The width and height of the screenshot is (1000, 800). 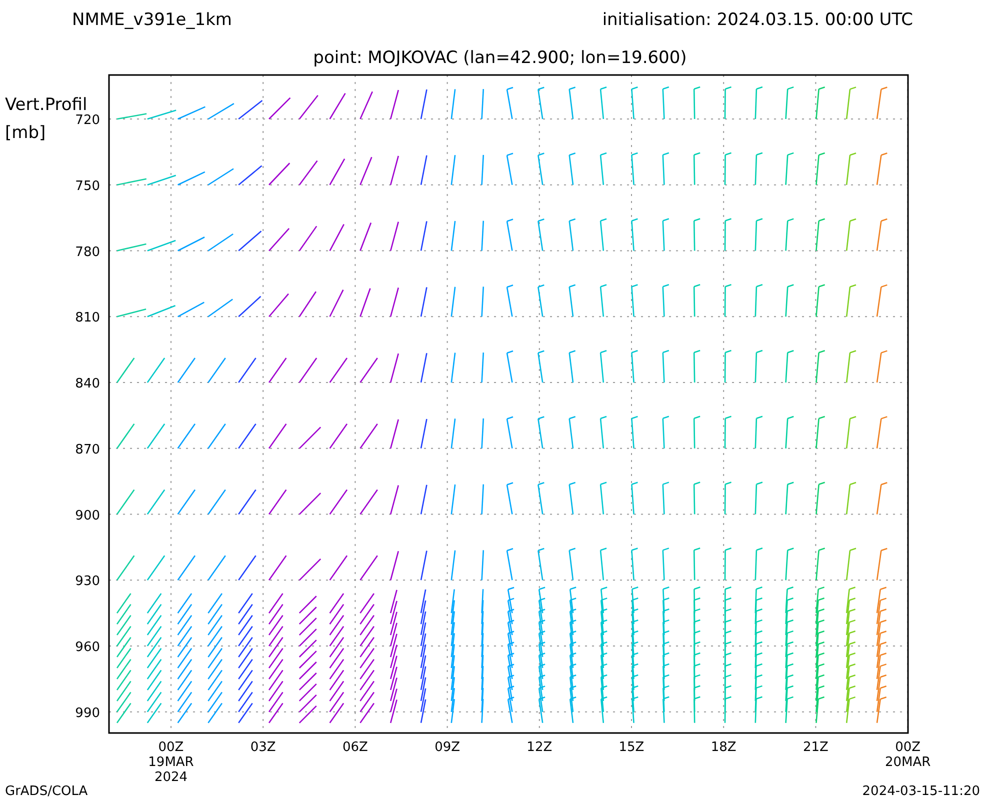 What do you see at coordinates (815, 747) in the screenshot?
I see `x-tick-label: 21Z` at bounding box center [815, 747].